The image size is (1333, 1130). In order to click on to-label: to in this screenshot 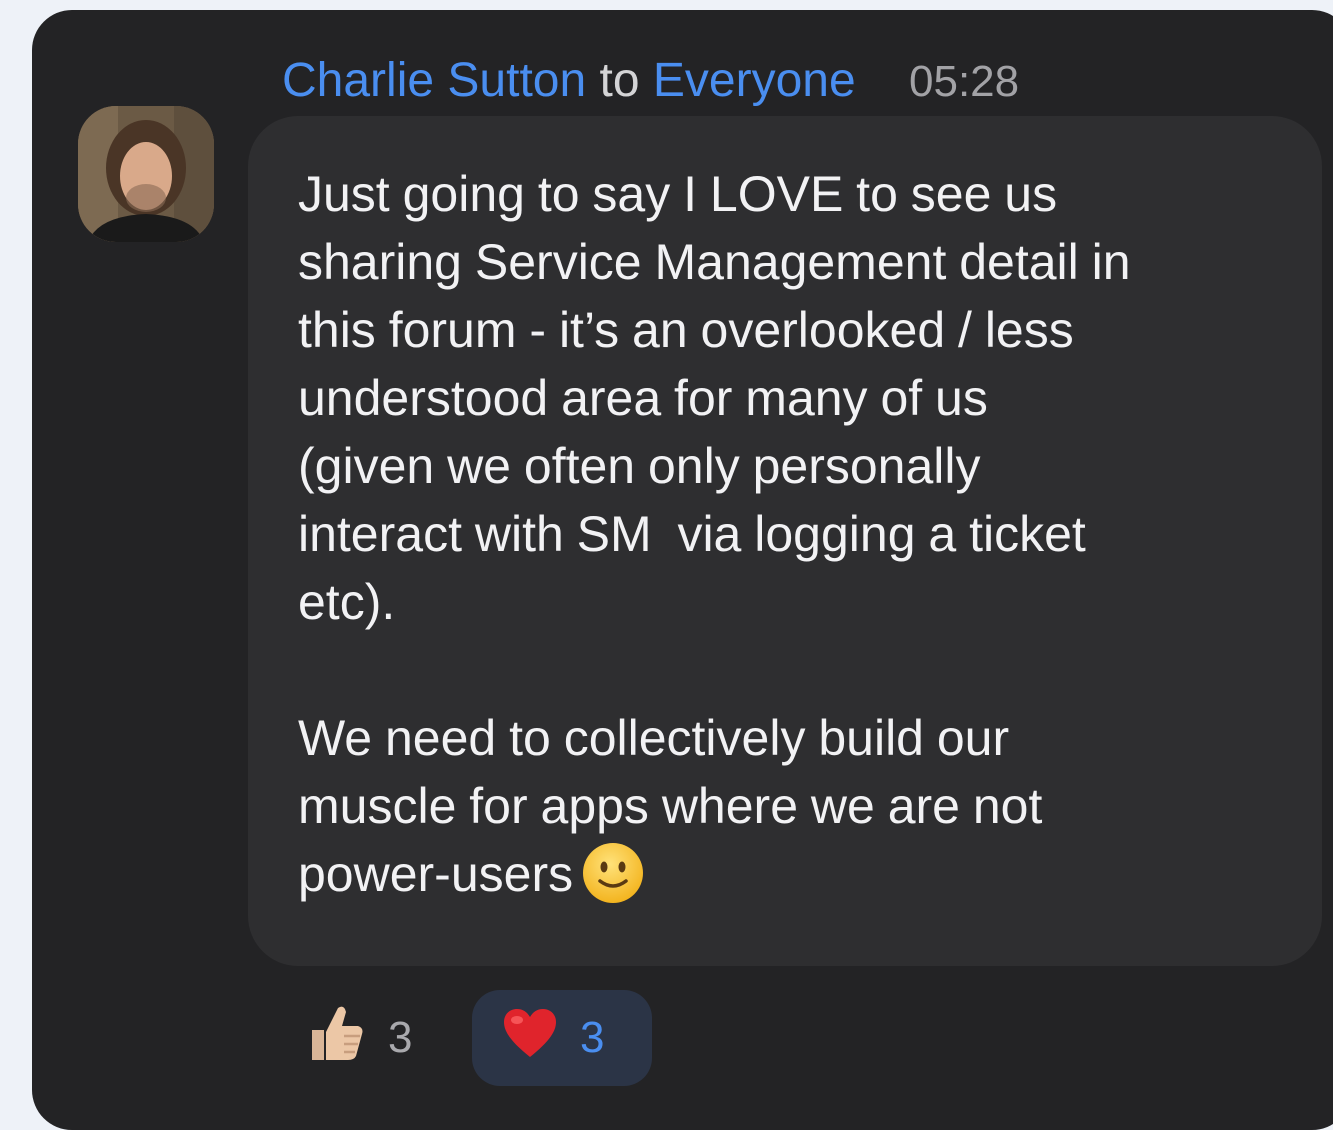, I will do `click(619, 80)`.